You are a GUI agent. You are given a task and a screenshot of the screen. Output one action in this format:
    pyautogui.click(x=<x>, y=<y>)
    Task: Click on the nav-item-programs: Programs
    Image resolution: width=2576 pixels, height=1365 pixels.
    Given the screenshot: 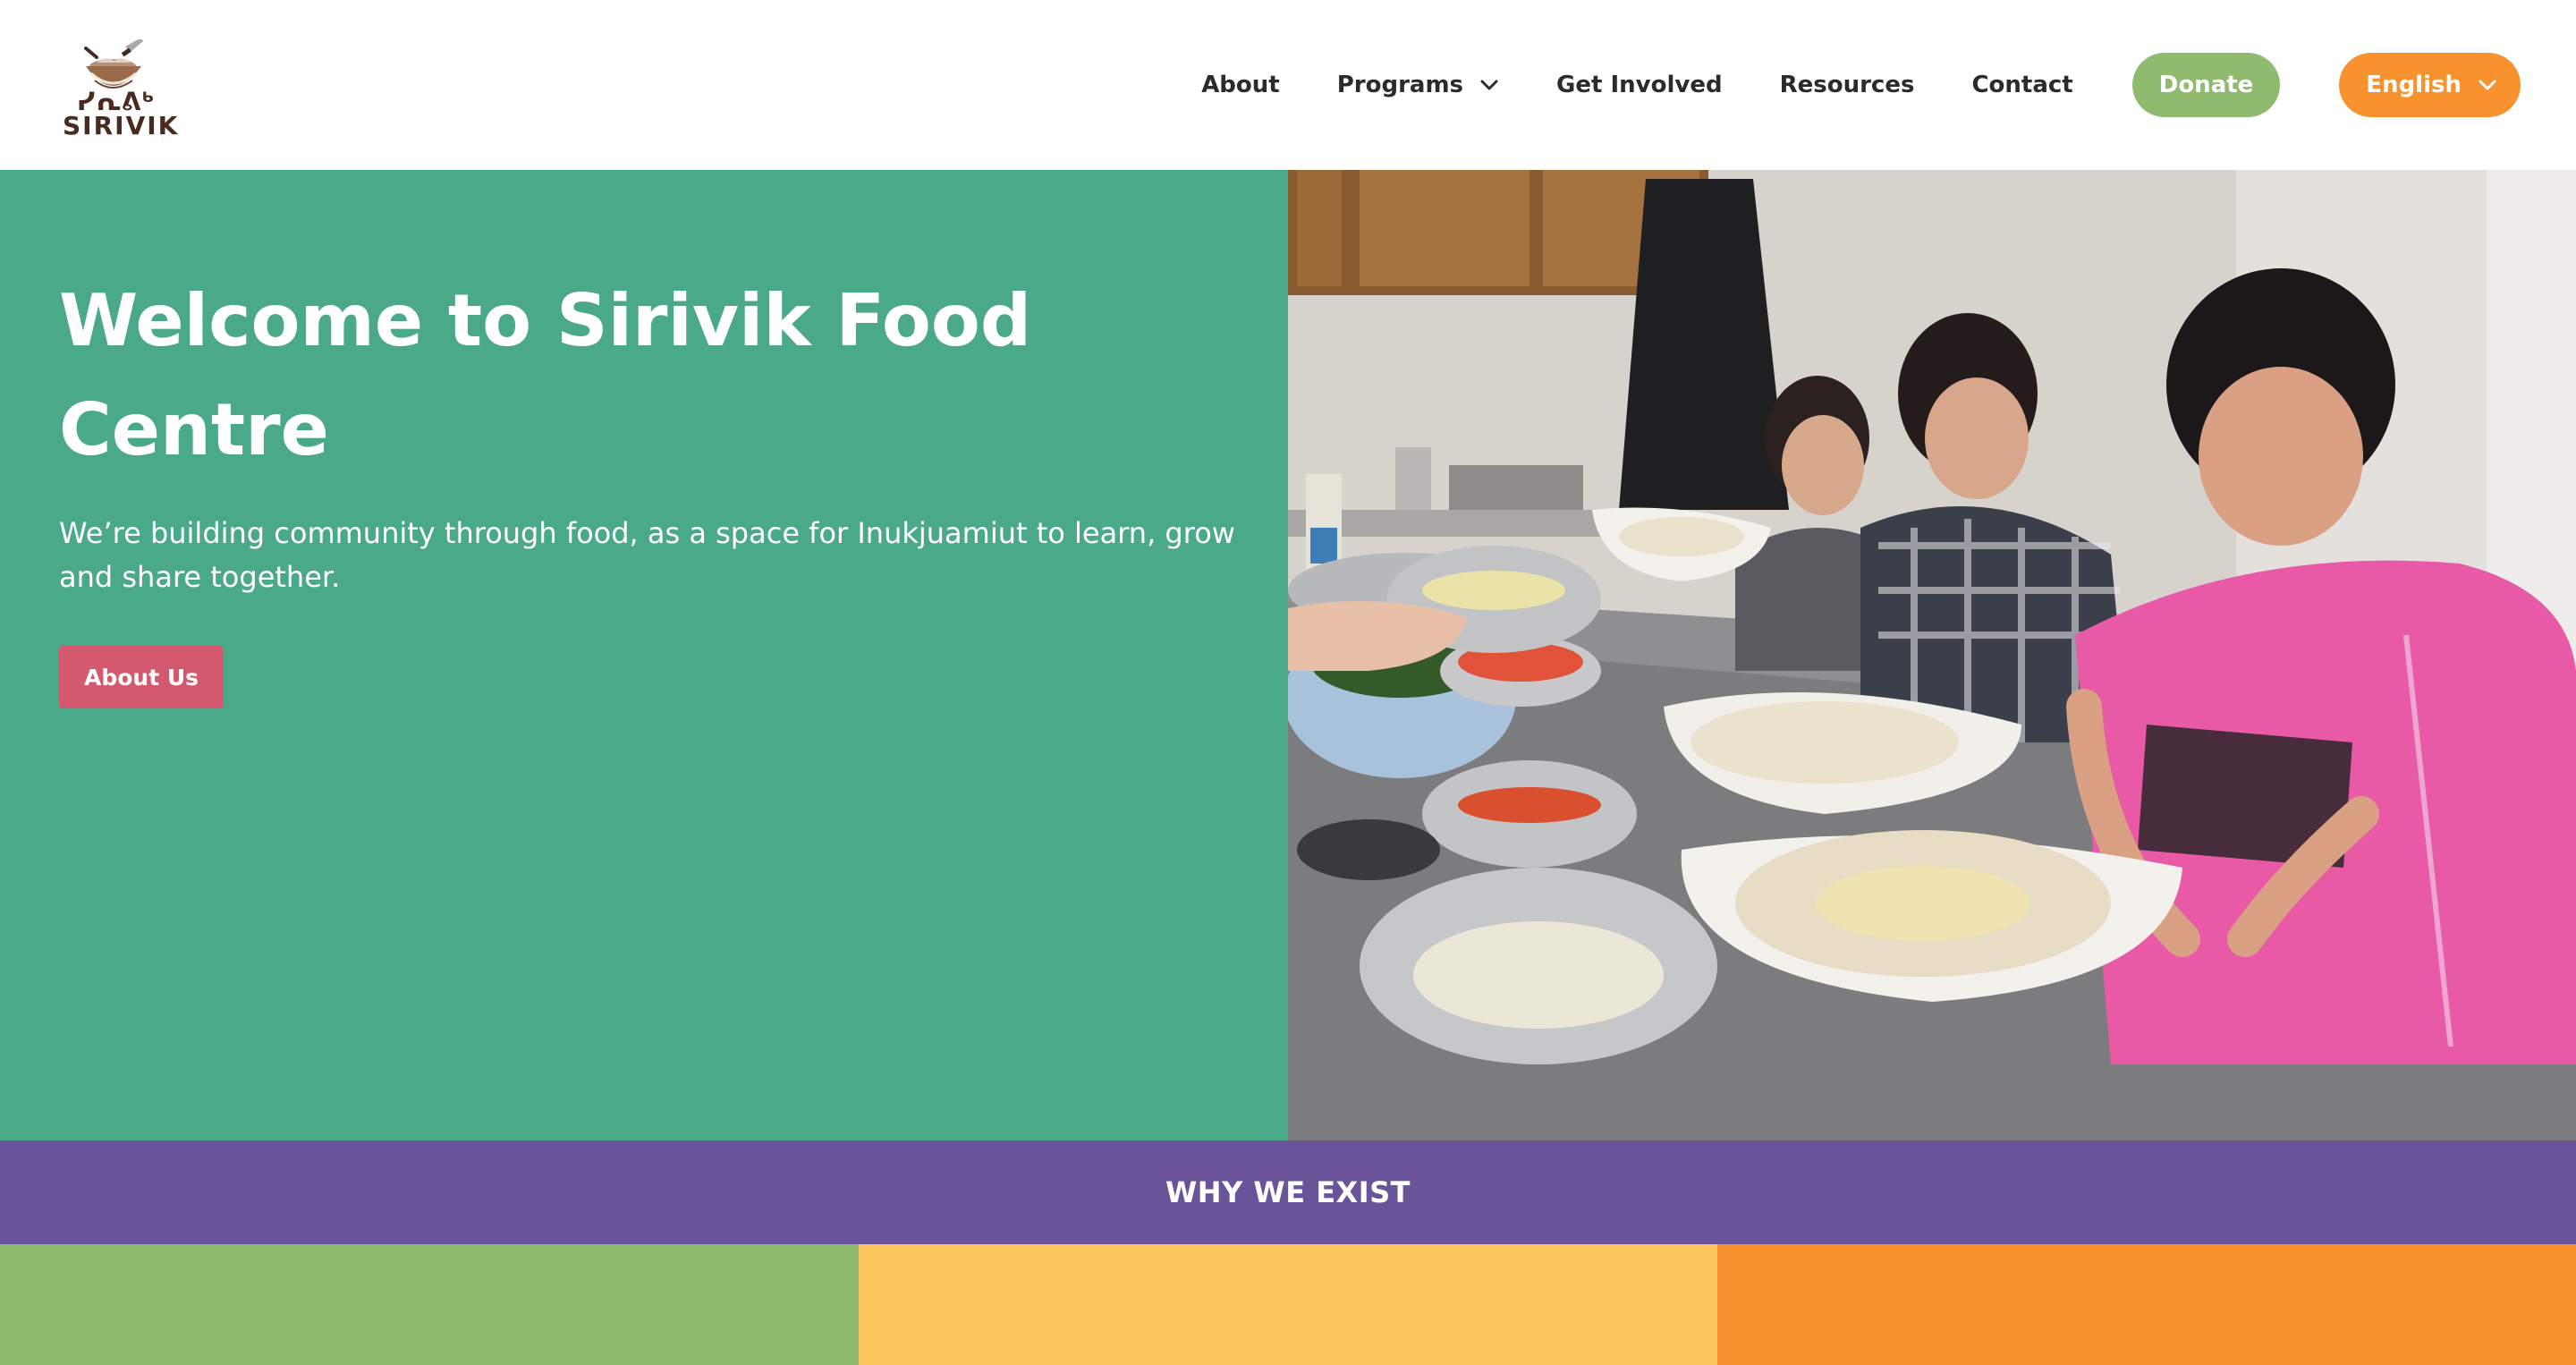 What is the action you would take?
    pyautogui.click(x=1418, y=85)
    